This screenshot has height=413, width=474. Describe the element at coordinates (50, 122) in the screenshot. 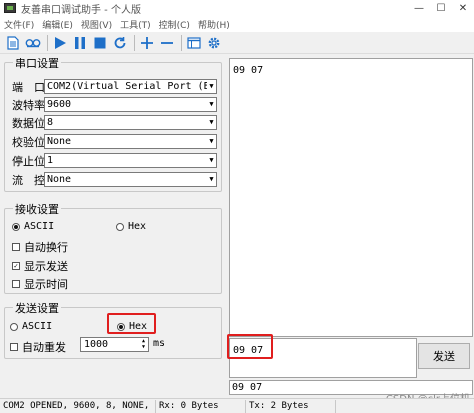

I see `databits-value: 8` at that location.